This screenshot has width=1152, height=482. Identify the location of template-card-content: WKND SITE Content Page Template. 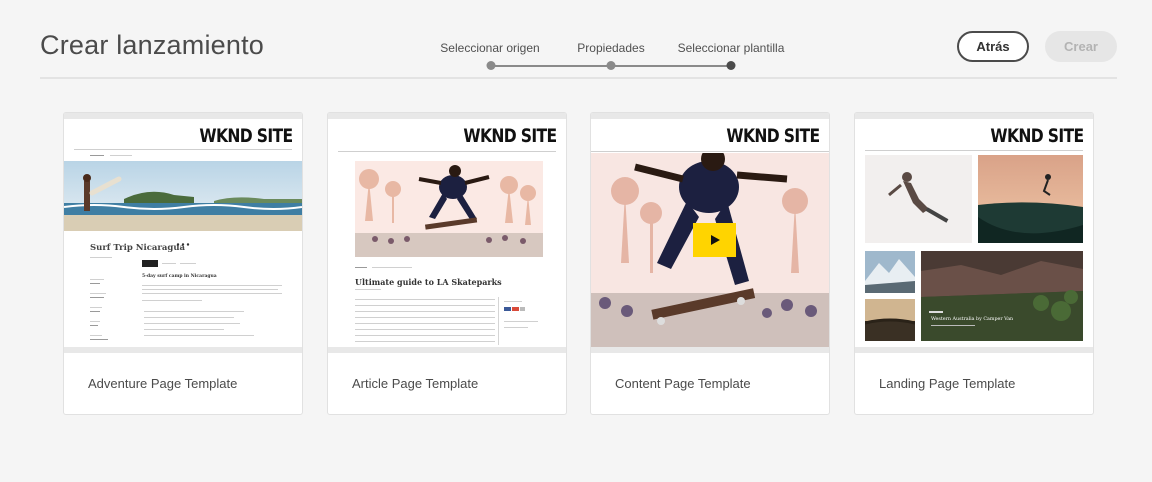
(710, 263).